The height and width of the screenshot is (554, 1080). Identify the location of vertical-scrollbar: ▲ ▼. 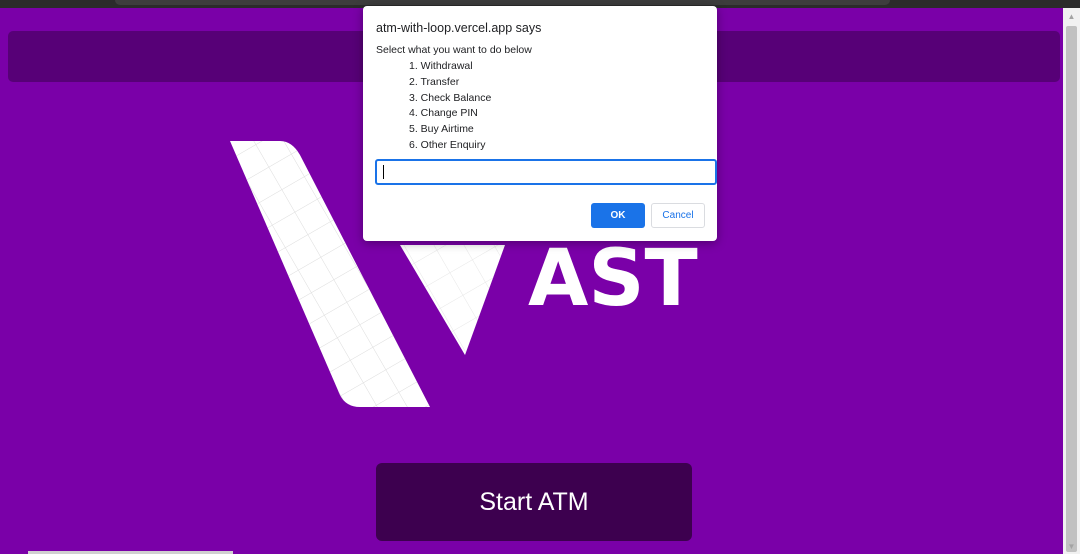
(1071, 281).